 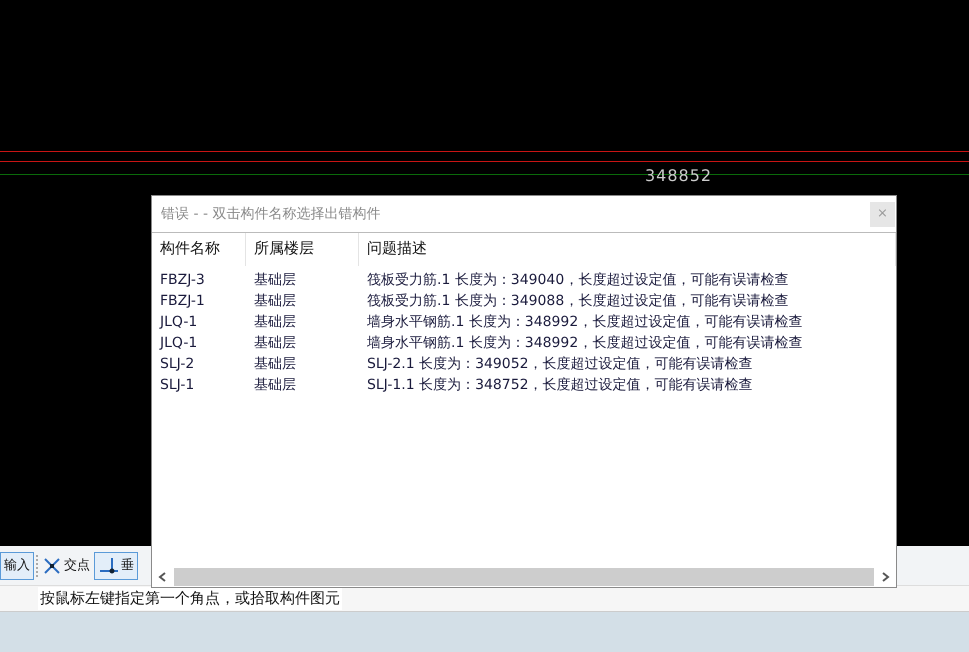 What do you see at coordinates (190, 598) in the screenshot?
I see `status-prompt: 按鼠标左键指定第一个角点，或拾取构件图元` at bounding box center [190, 598].